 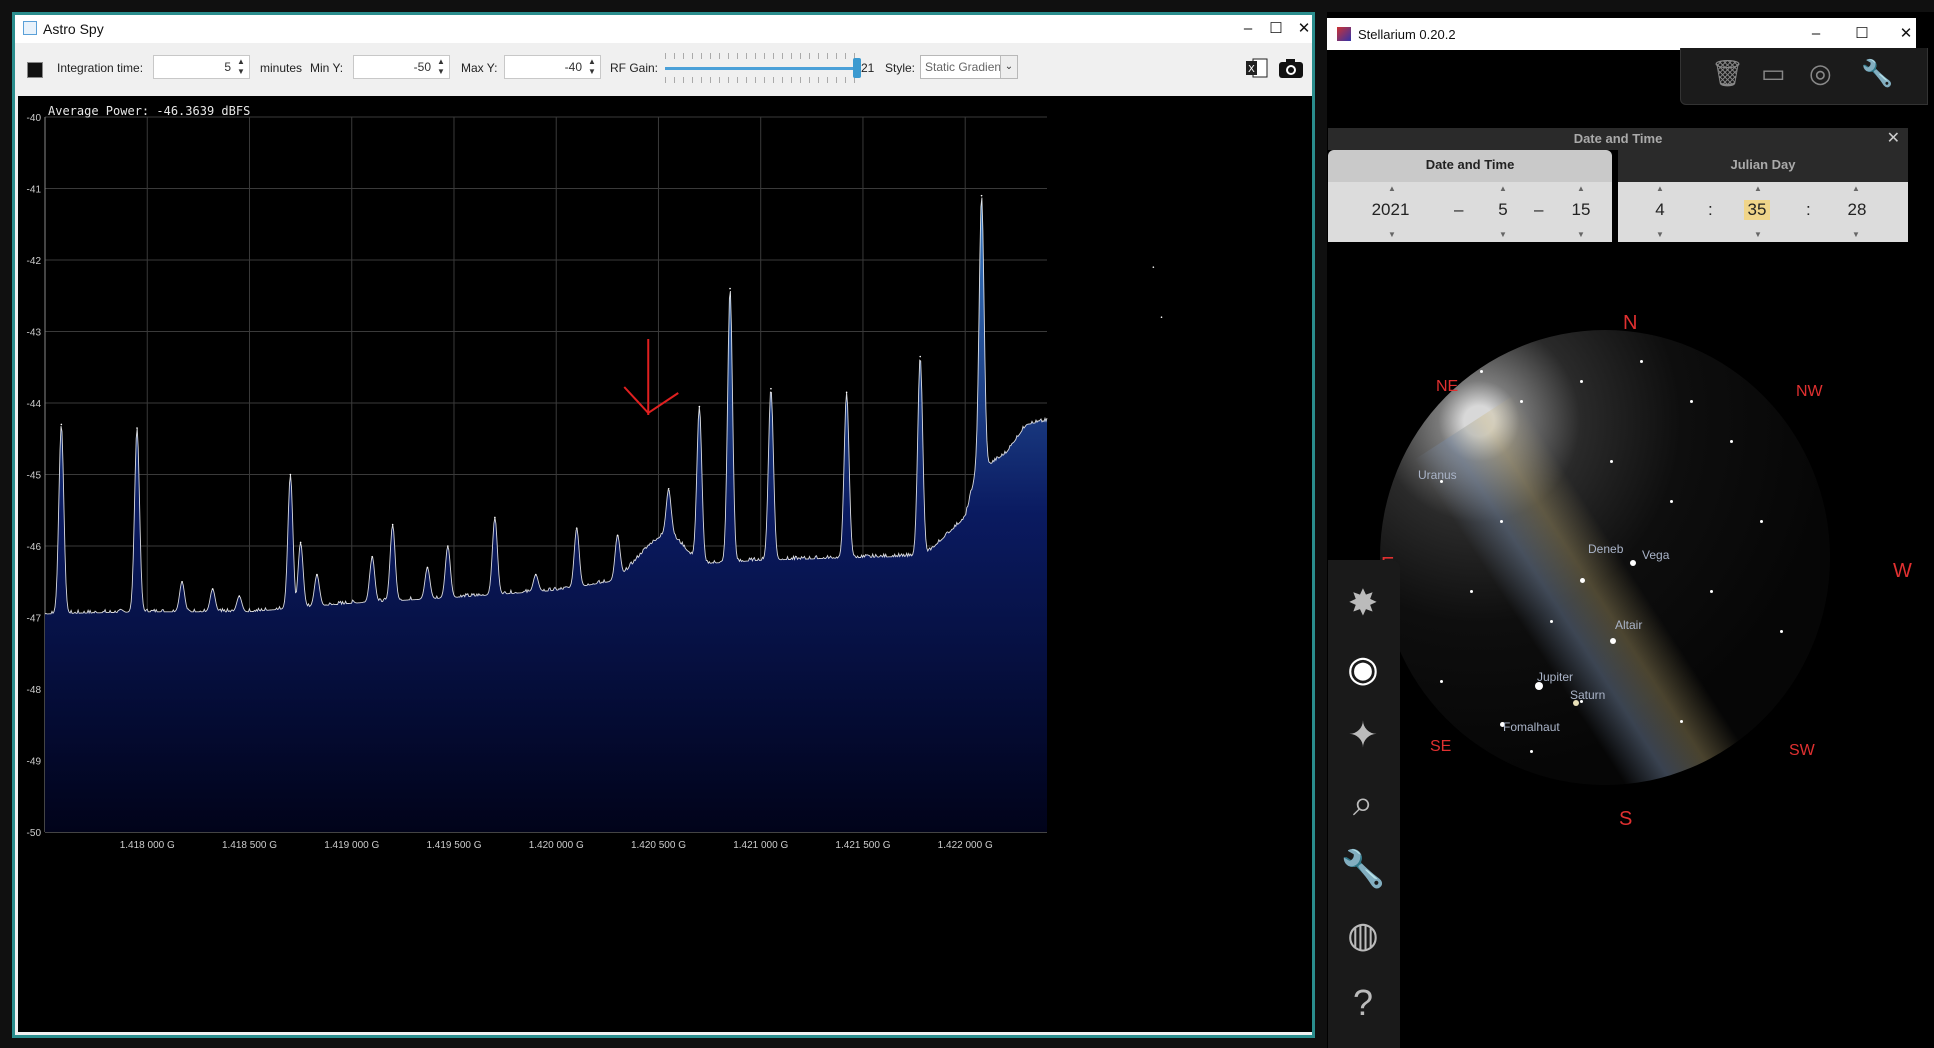 I want to click on color-picker-button, so click(x=35, y=70).